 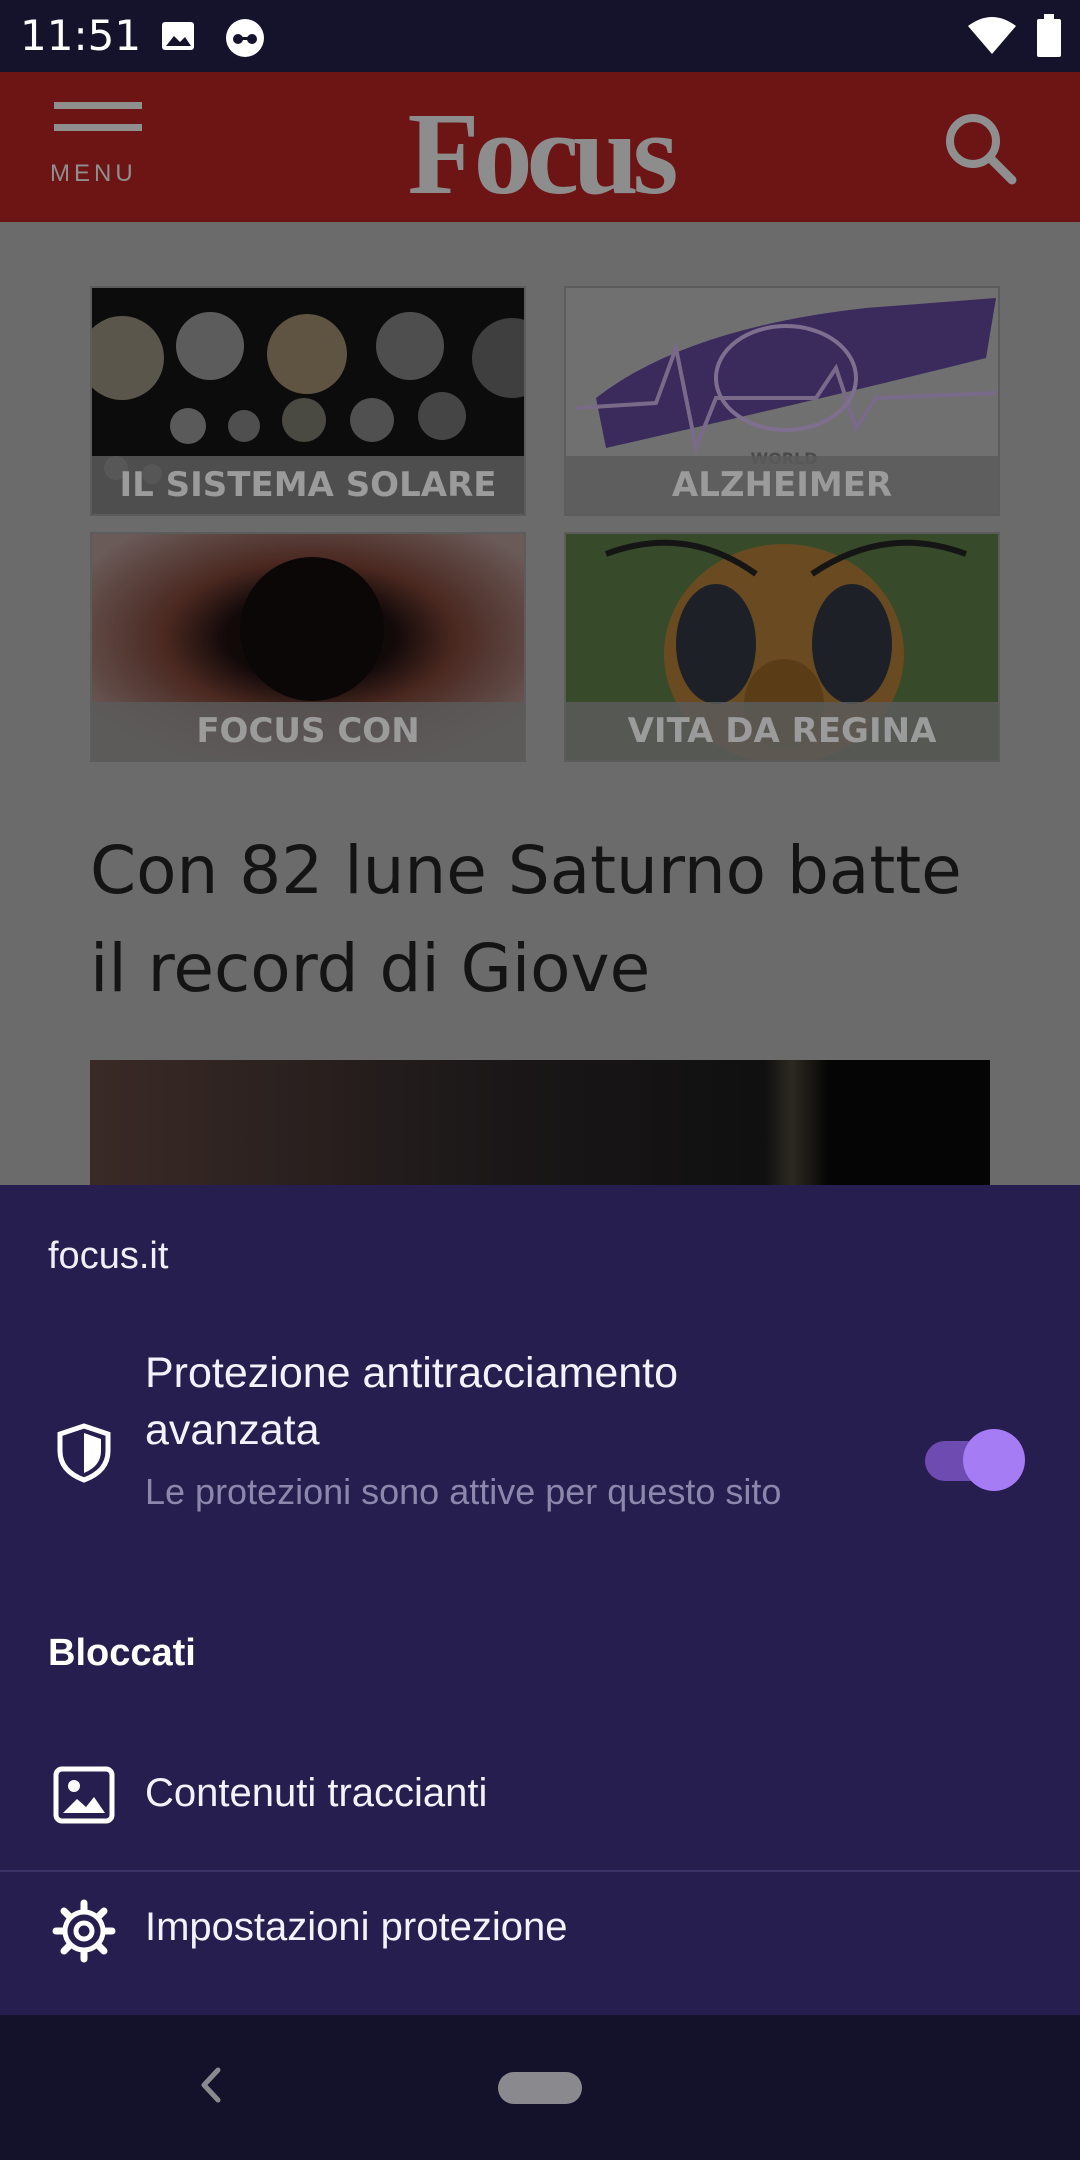 What do you see at coordinates (84, 1453) in the screenshot?
I see `shield-icon` at bounding box center [84, 1453].